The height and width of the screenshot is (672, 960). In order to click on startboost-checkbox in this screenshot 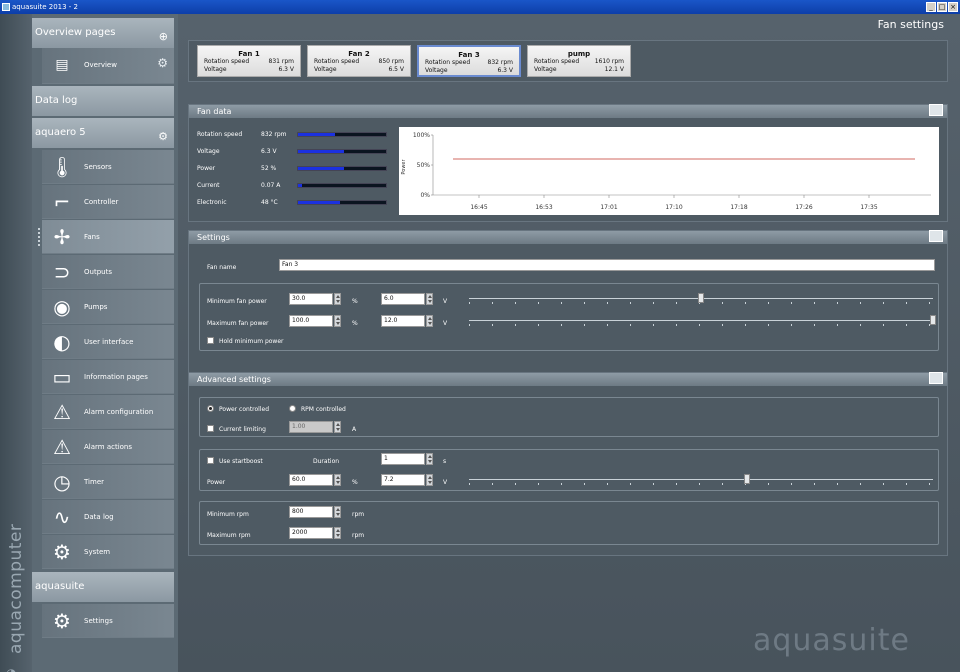, I will do `click(210, 460)`.